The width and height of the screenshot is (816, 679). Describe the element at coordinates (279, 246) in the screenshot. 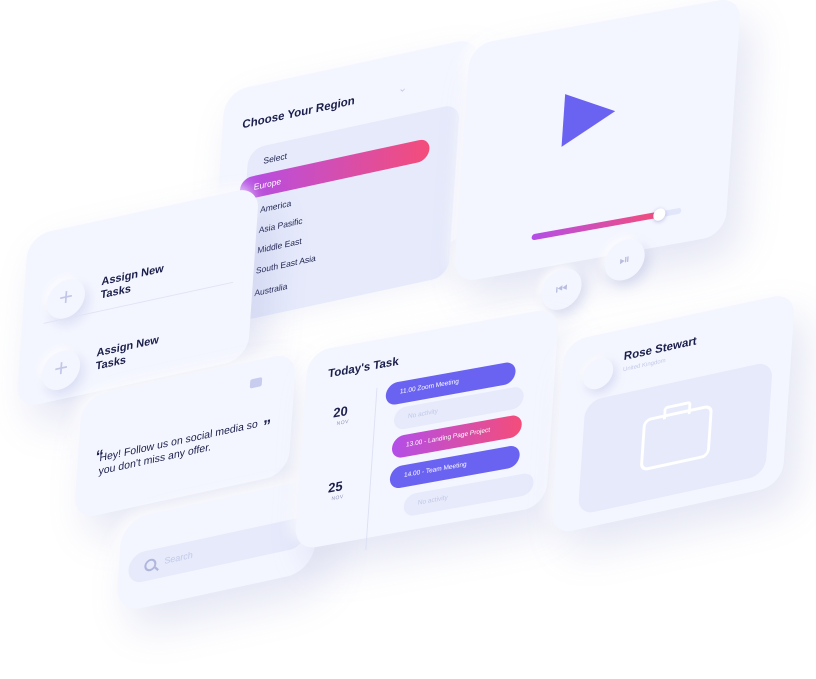

I see `region-option: Middle East` at that location.